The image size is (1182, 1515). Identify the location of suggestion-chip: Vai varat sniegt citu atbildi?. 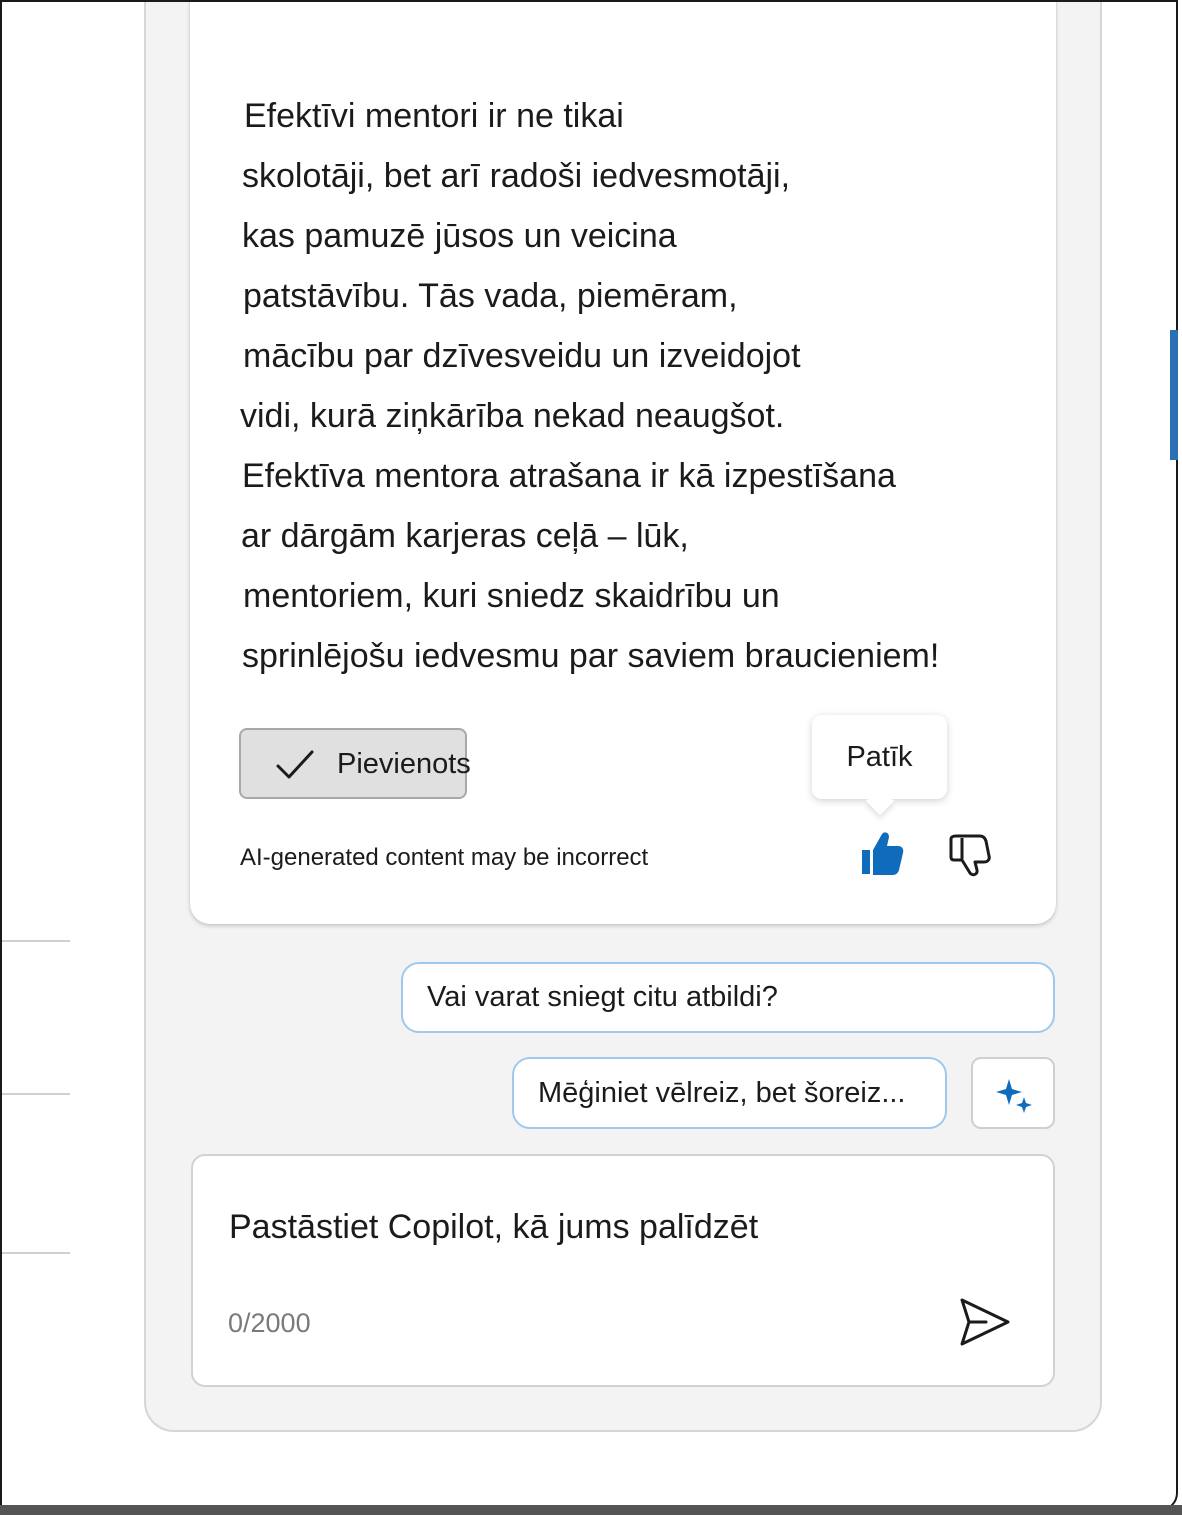
(728, 997).